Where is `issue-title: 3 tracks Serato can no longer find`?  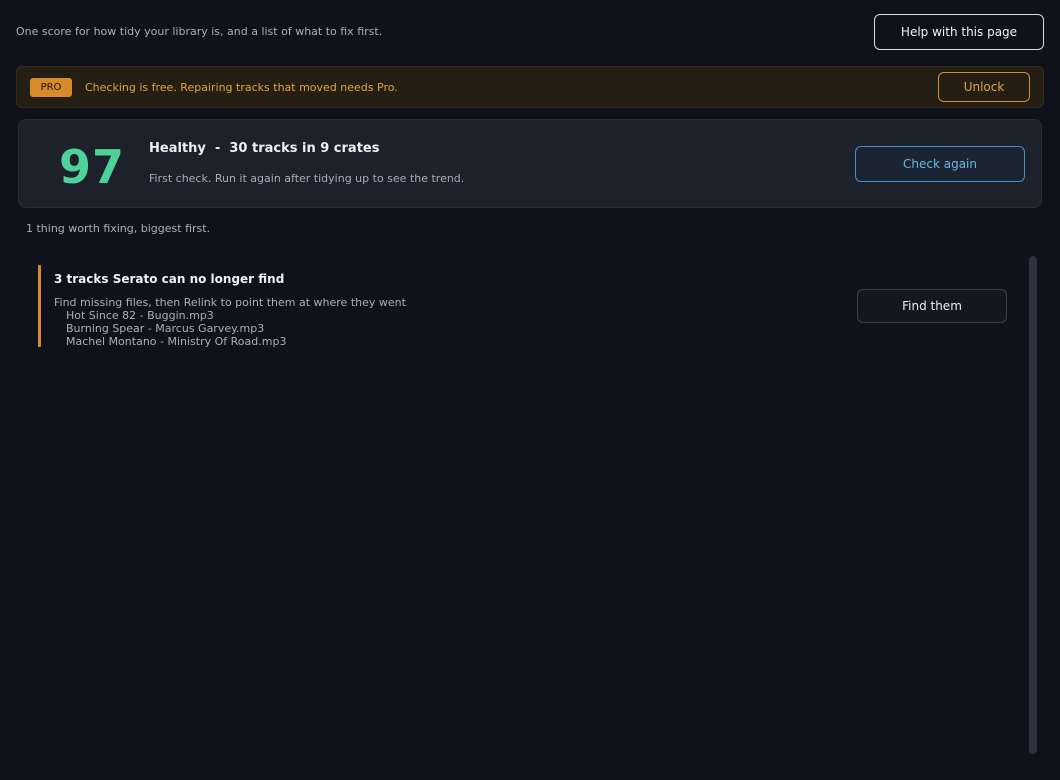
issue-title: 3 tracks Serato can no longer find is located at coordinates (169, 279).